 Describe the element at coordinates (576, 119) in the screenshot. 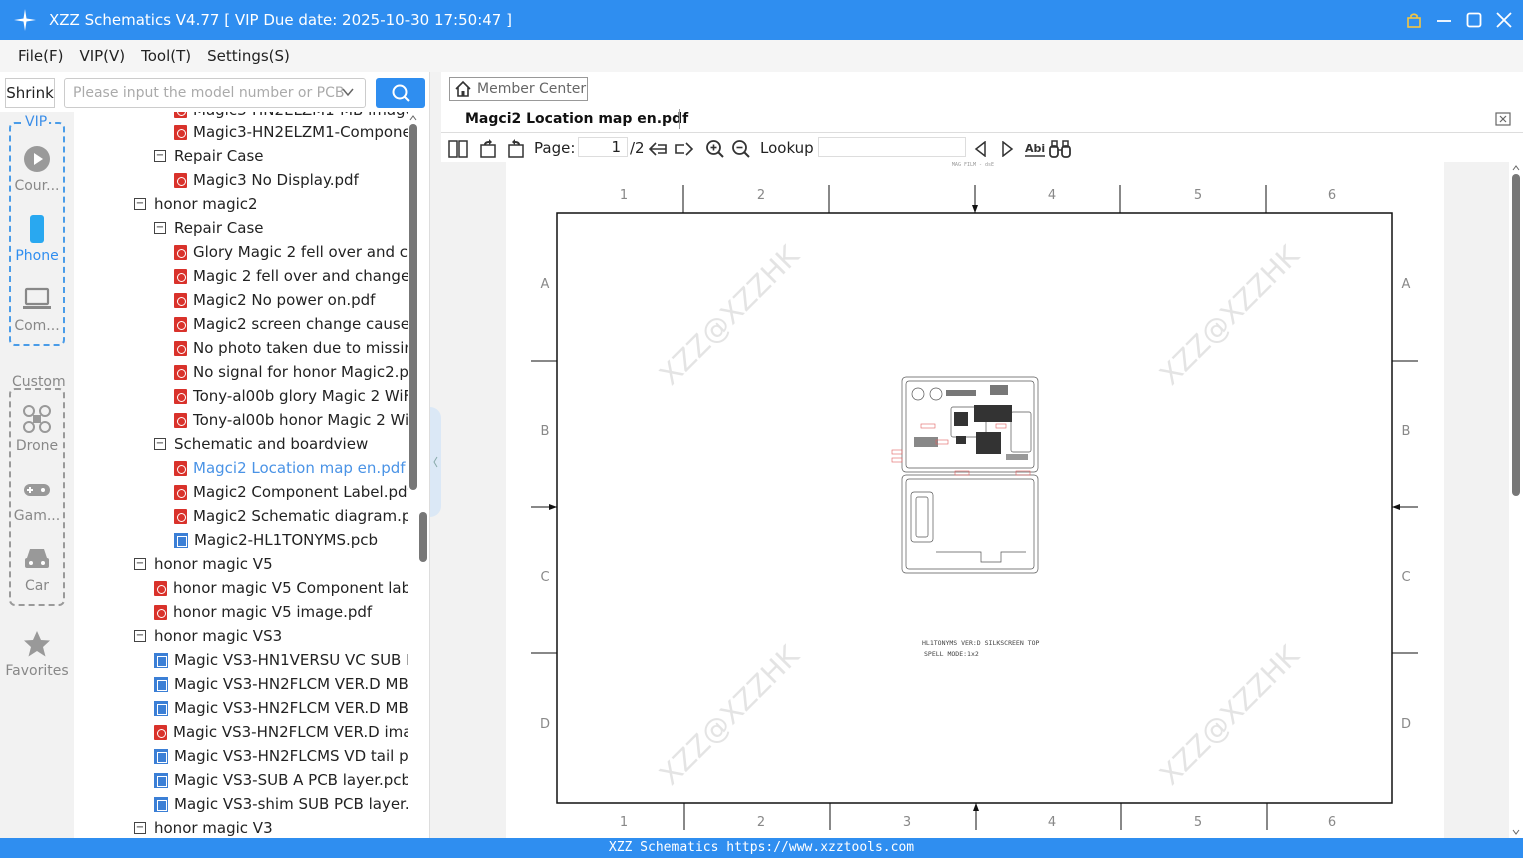

I see `tab-active-document: Magci2 Location map en.pdf` at that location.